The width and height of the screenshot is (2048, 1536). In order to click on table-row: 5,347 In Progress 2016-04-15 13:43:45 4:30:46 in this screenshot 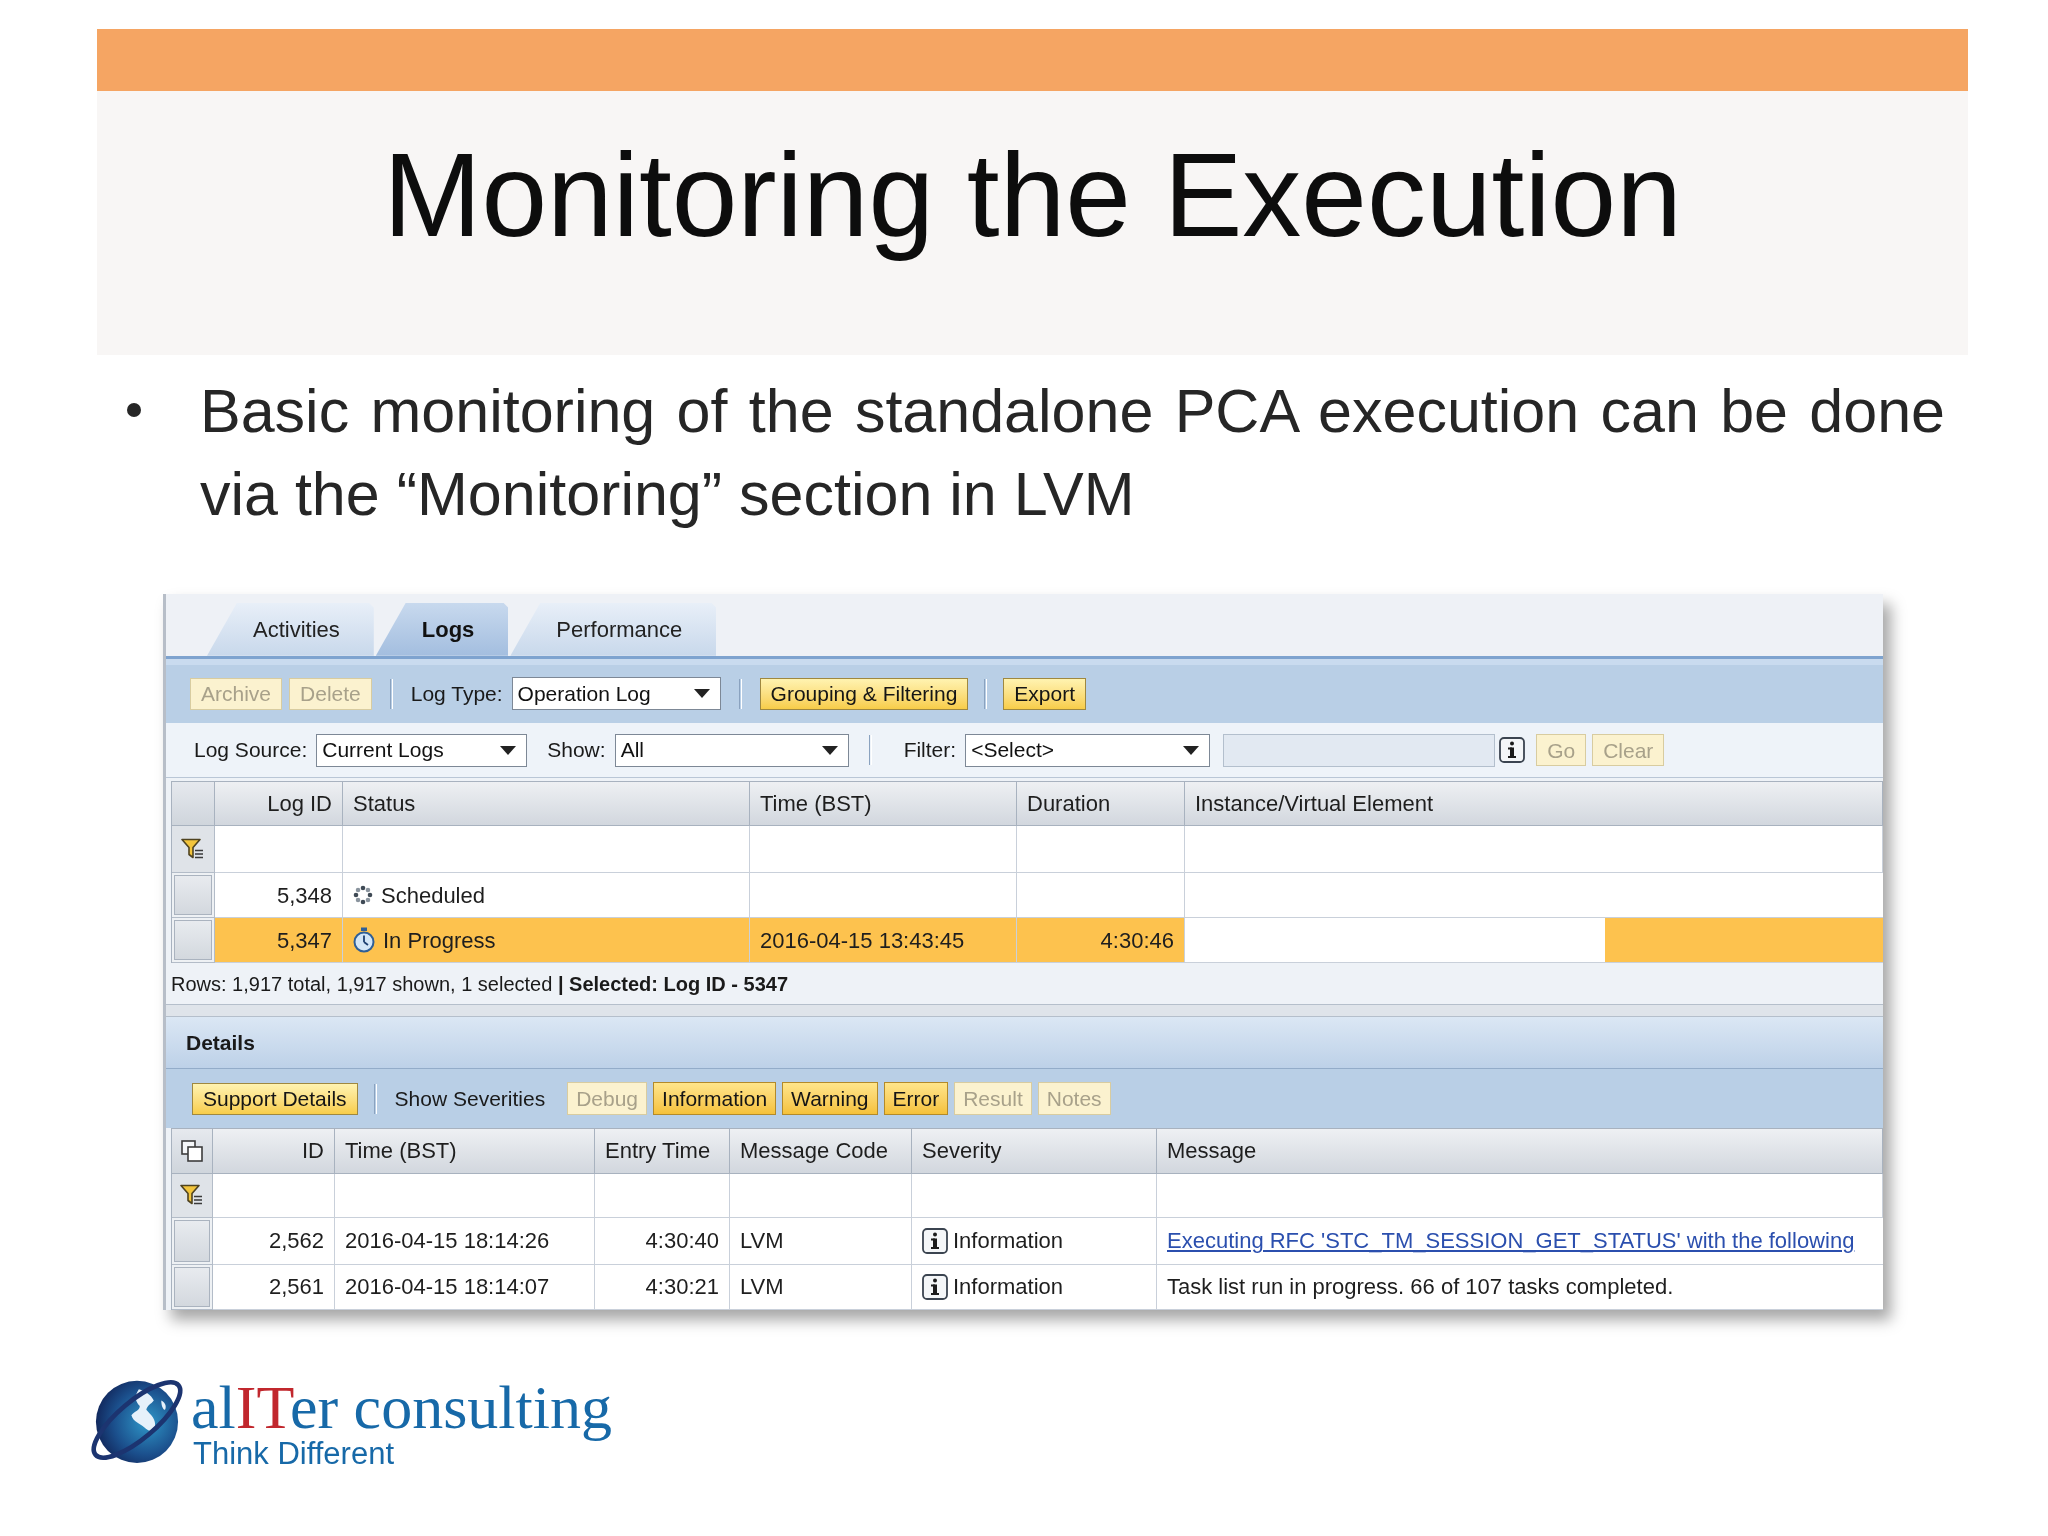, I will do `click(1027, 941)`.